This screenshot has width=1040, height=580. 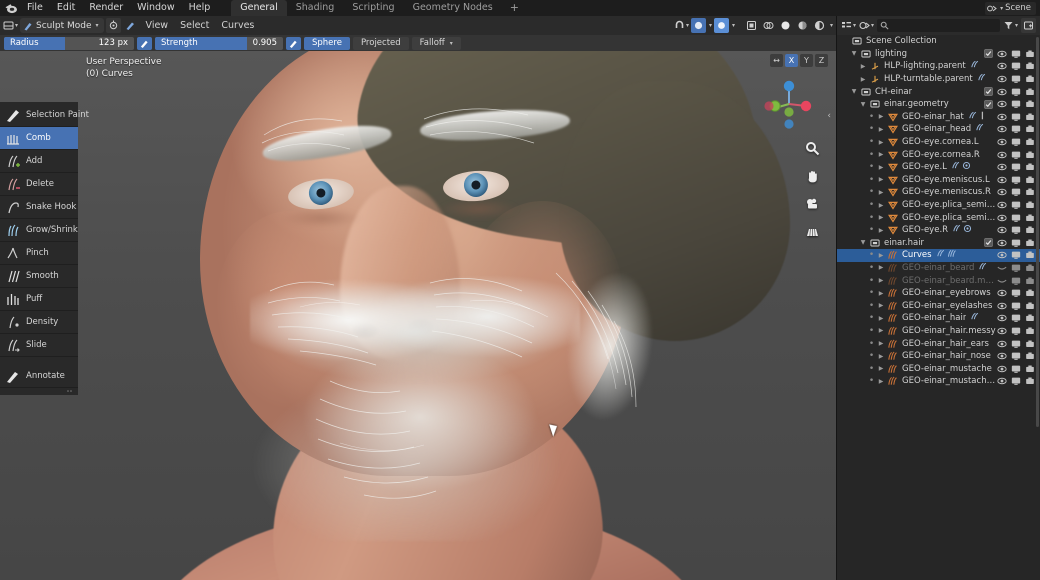 I want to click on tool-pinch: Pinch, so click(x=39, y=253).